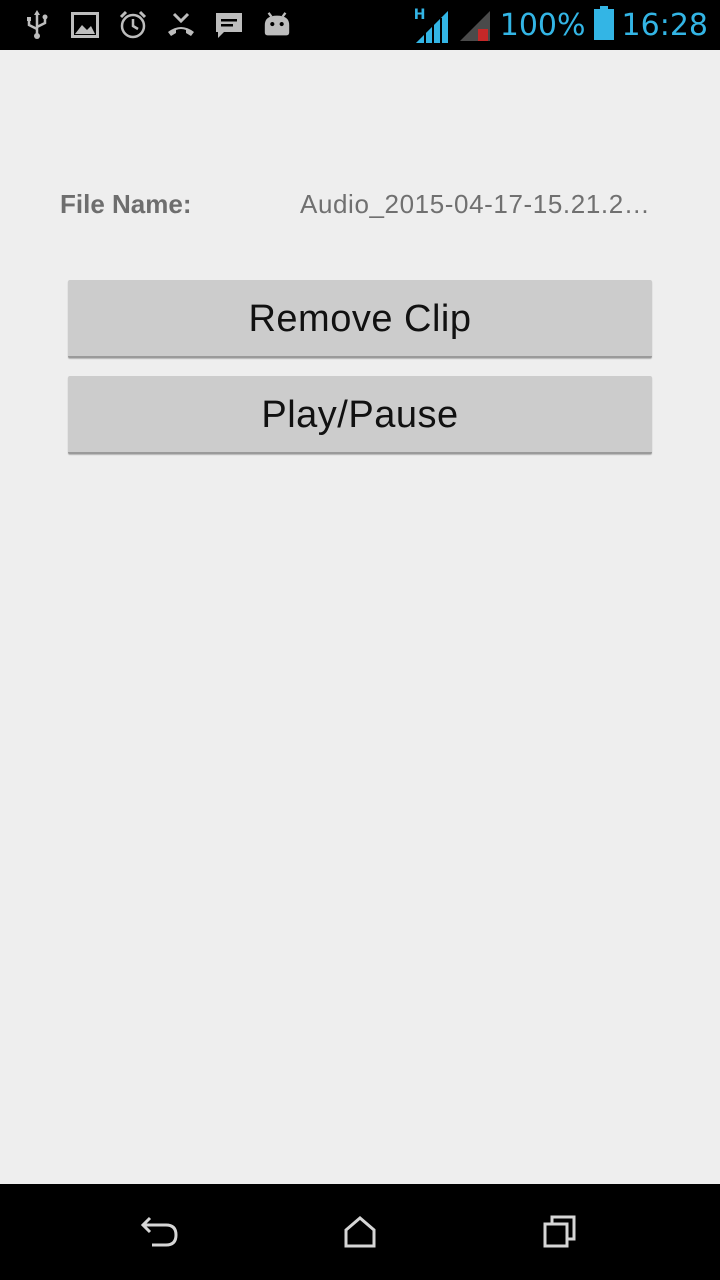  What do you see at coordinates (133, 25) in the screenshot?
I see `alarm-icon` at bounding box center [133, 25].